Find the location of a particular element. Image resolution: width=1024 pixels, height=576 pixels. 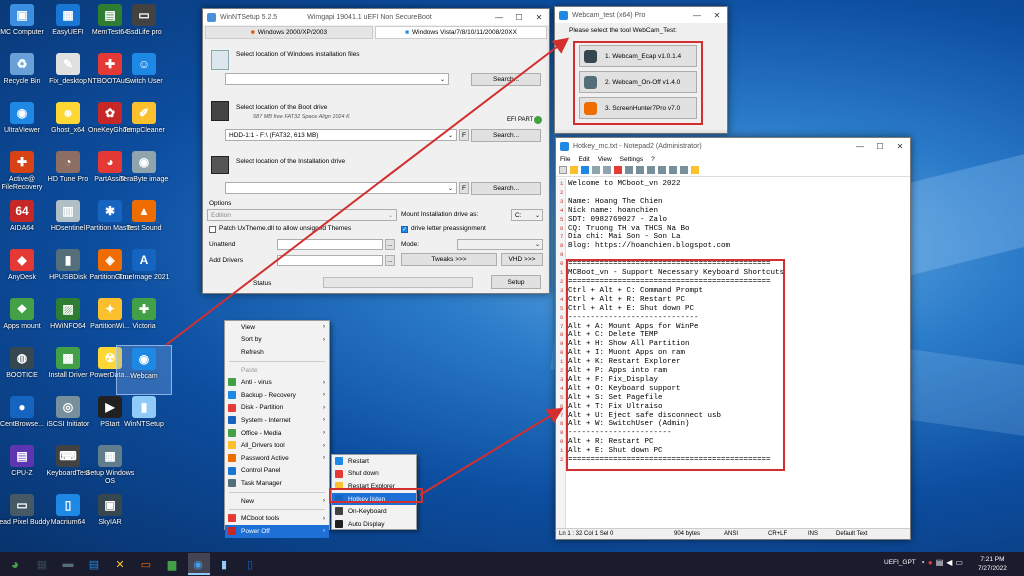

vhd-button: VHD >>> is located at coordinates (522, 259).